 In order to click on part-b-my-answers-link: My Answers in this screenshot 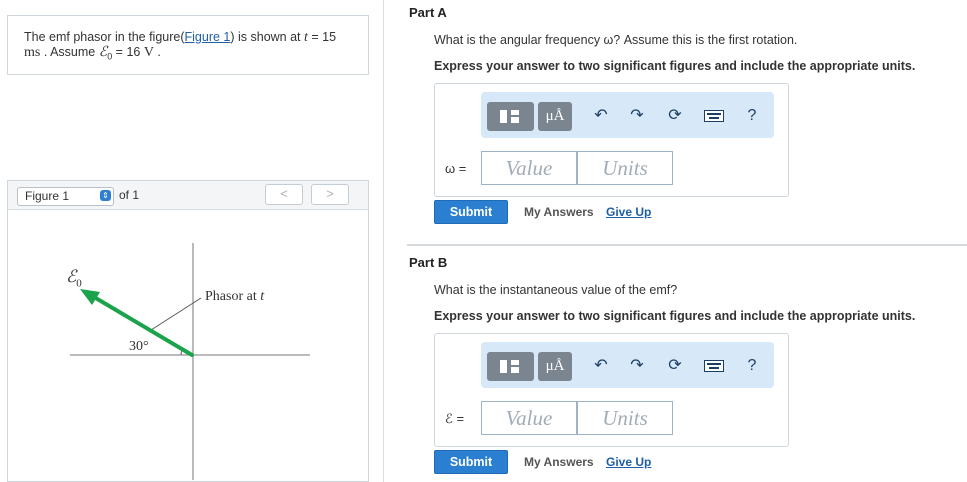, I will do `click(559, 462)`.